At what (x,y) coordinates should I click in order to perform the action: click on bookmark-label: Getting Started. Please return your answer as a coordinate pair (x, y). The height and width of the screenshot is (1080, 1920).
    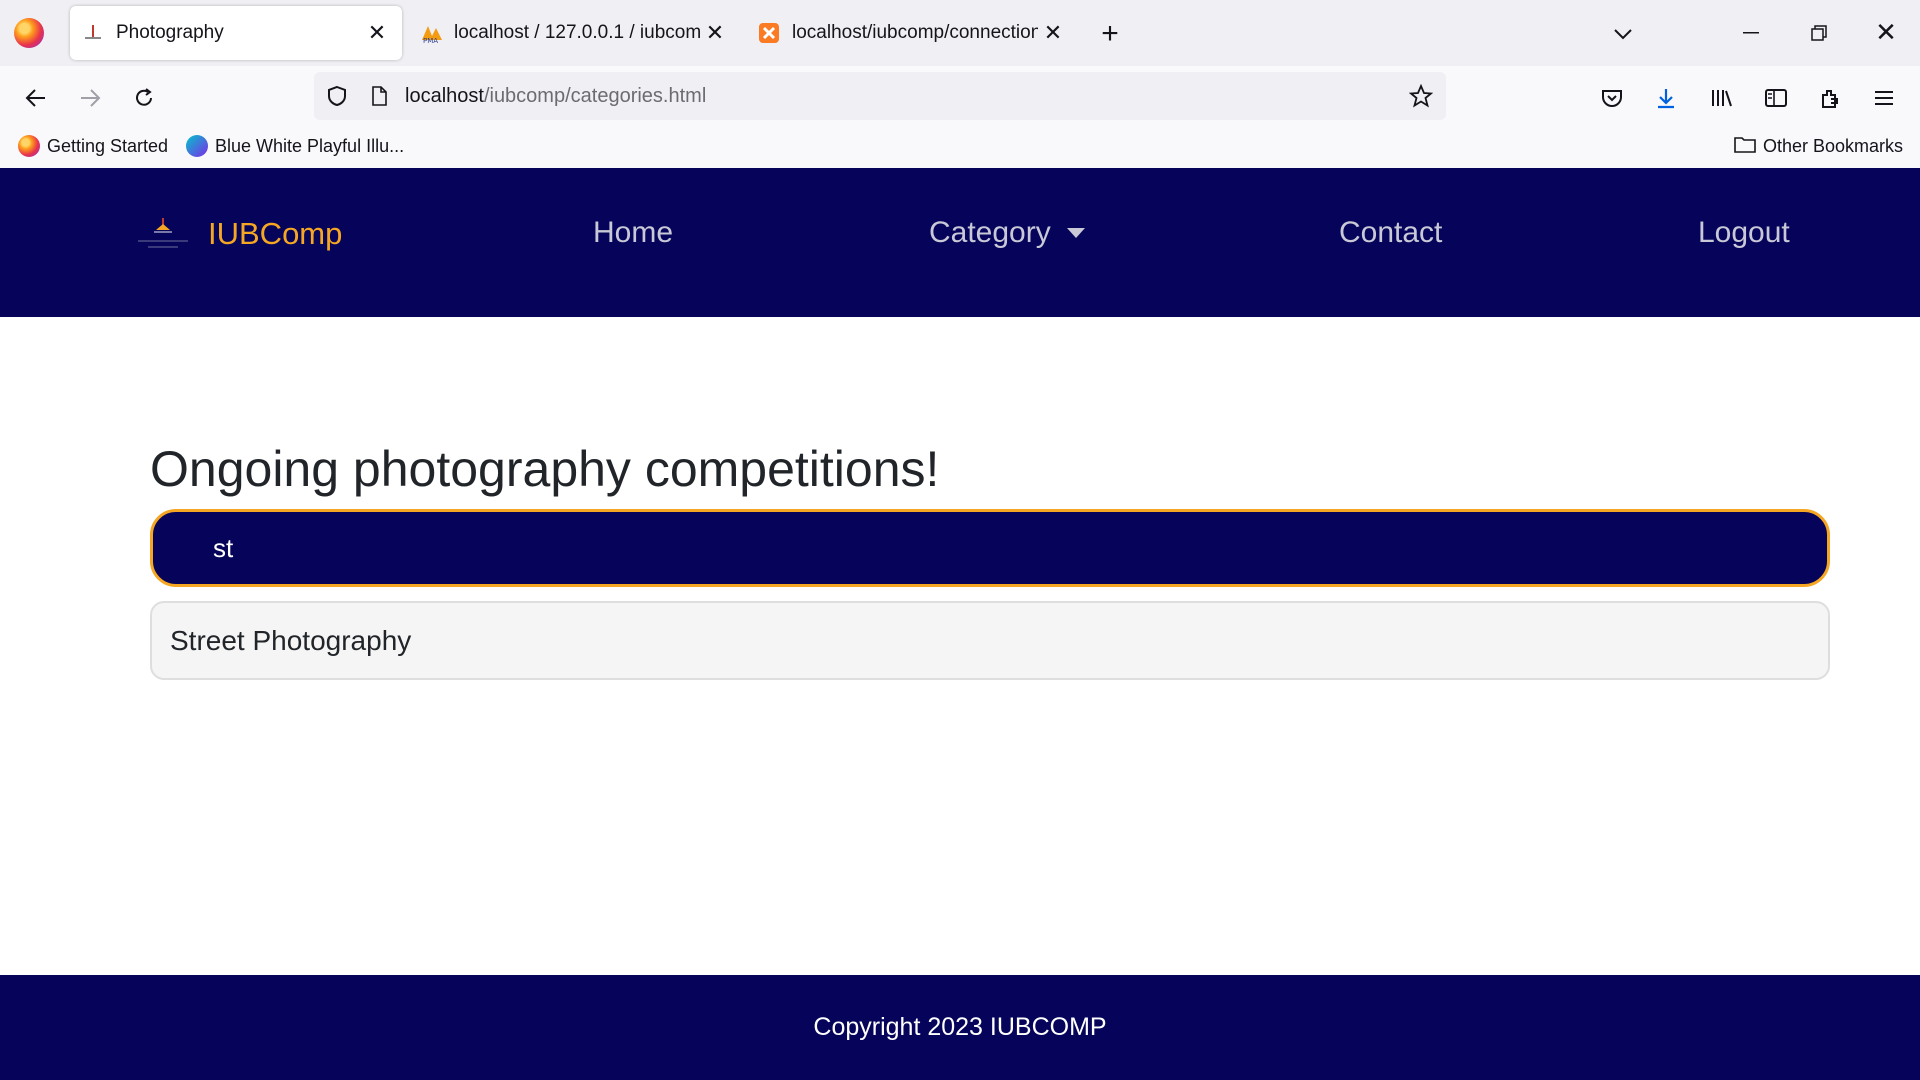
    Looking at the image, I should click on (108, 145).